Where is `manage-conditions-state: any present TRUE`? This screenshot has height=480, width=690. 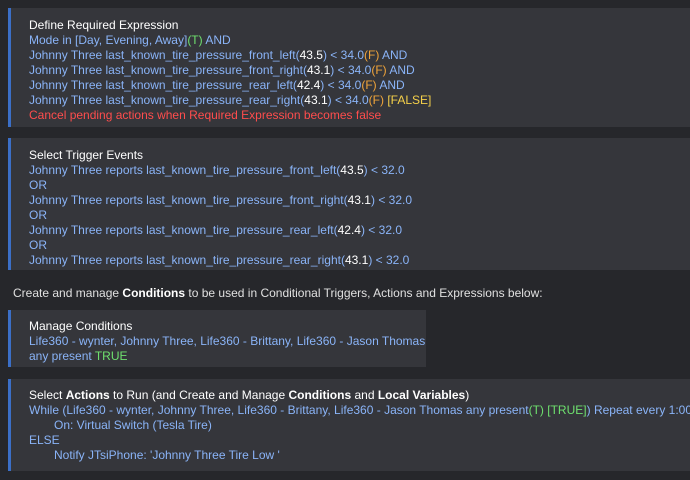 manage-conditions-state: any present TRUE is located at coordinates (227, 356).